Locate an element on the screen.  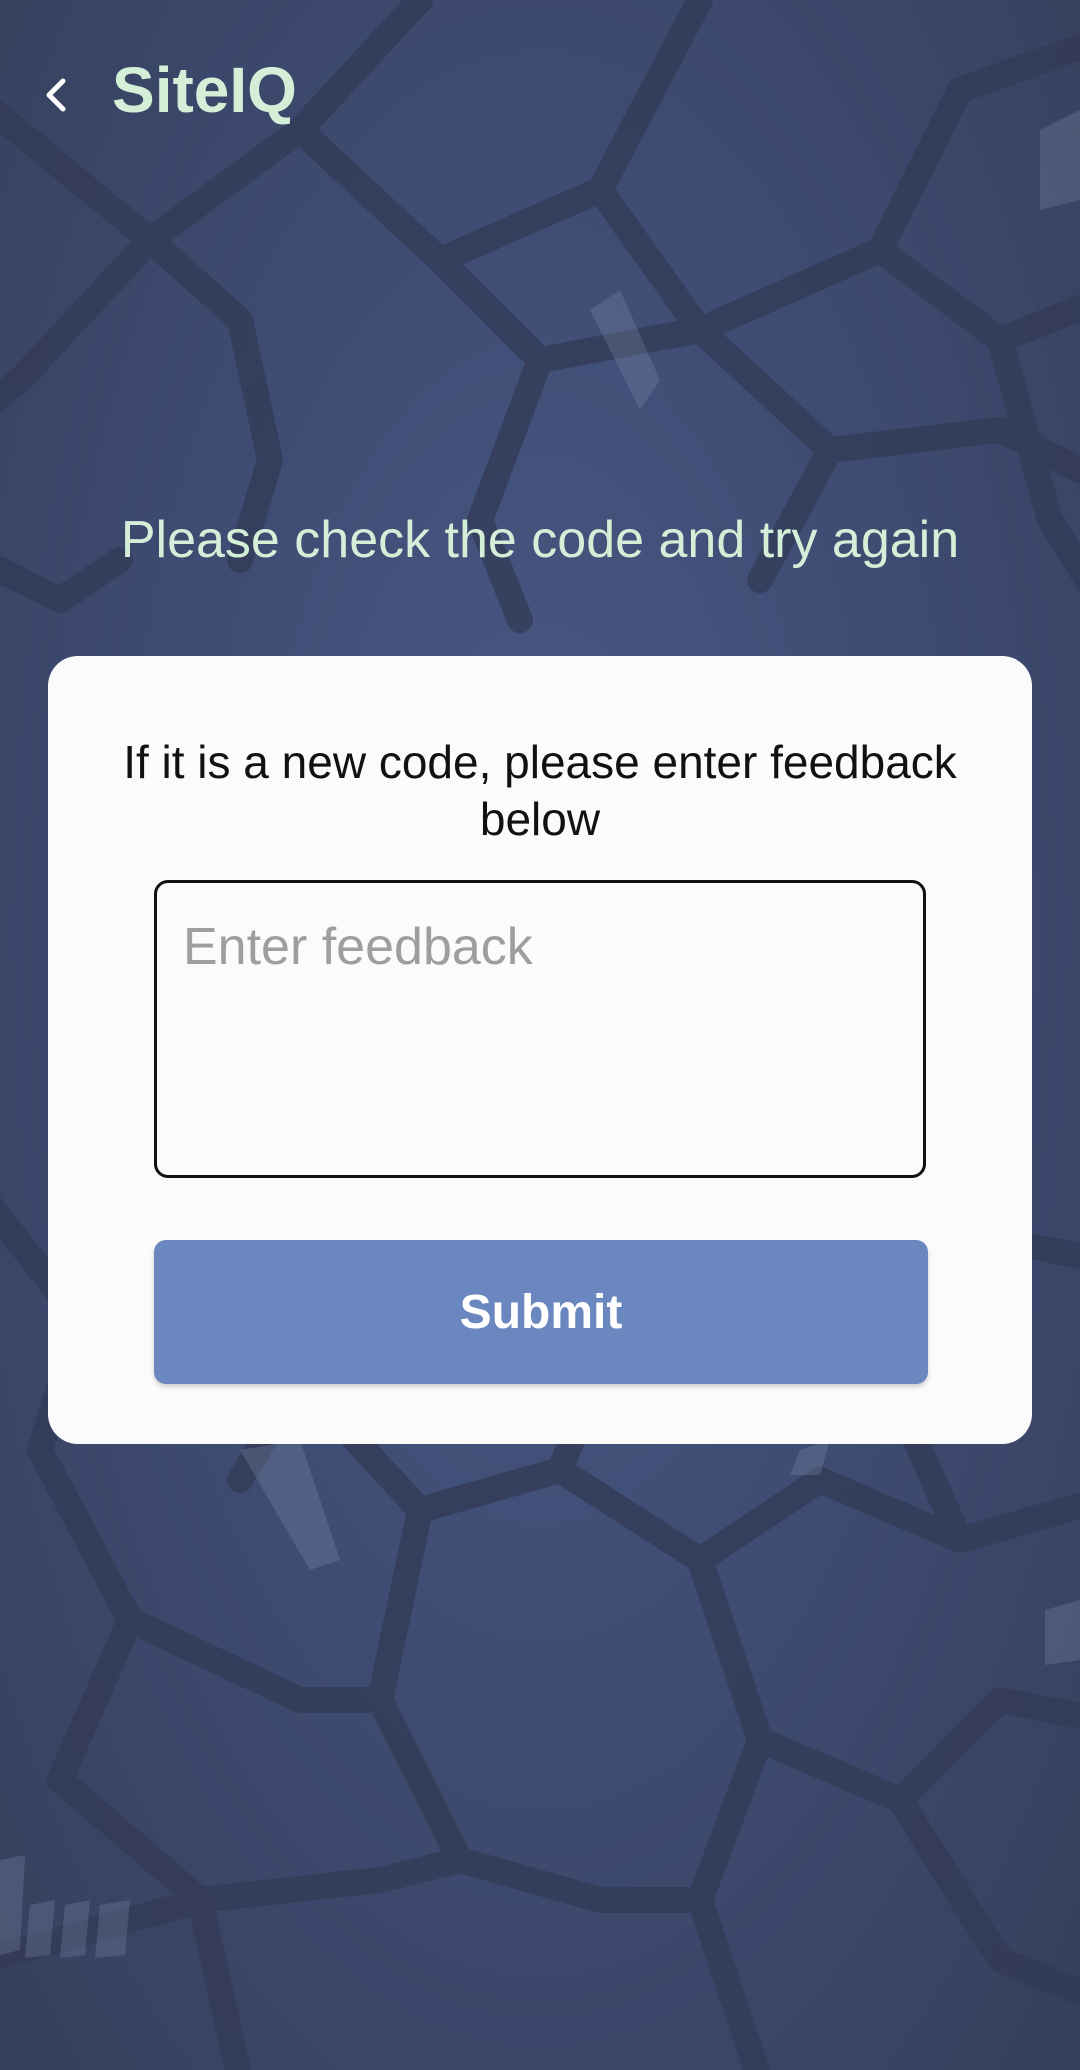
submit-button: Submit is located at coordinates (541, 1312).